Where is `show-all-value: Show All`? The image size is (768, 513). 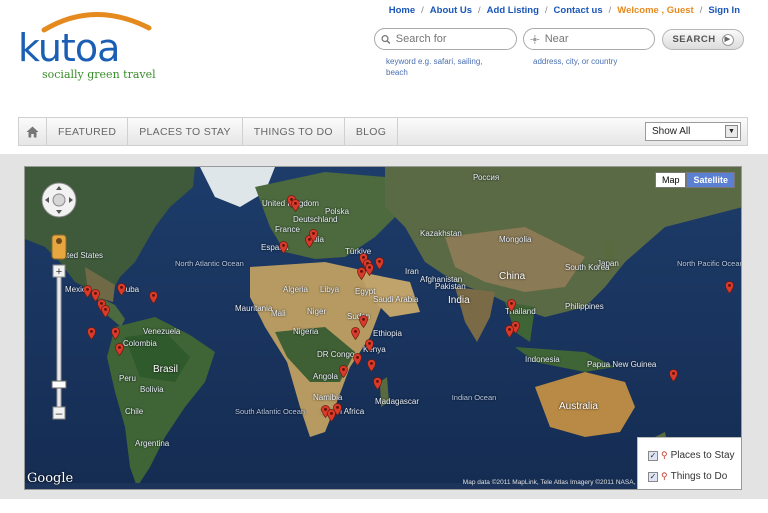 show-all-value: Show All is located at coordinates (671, 131).